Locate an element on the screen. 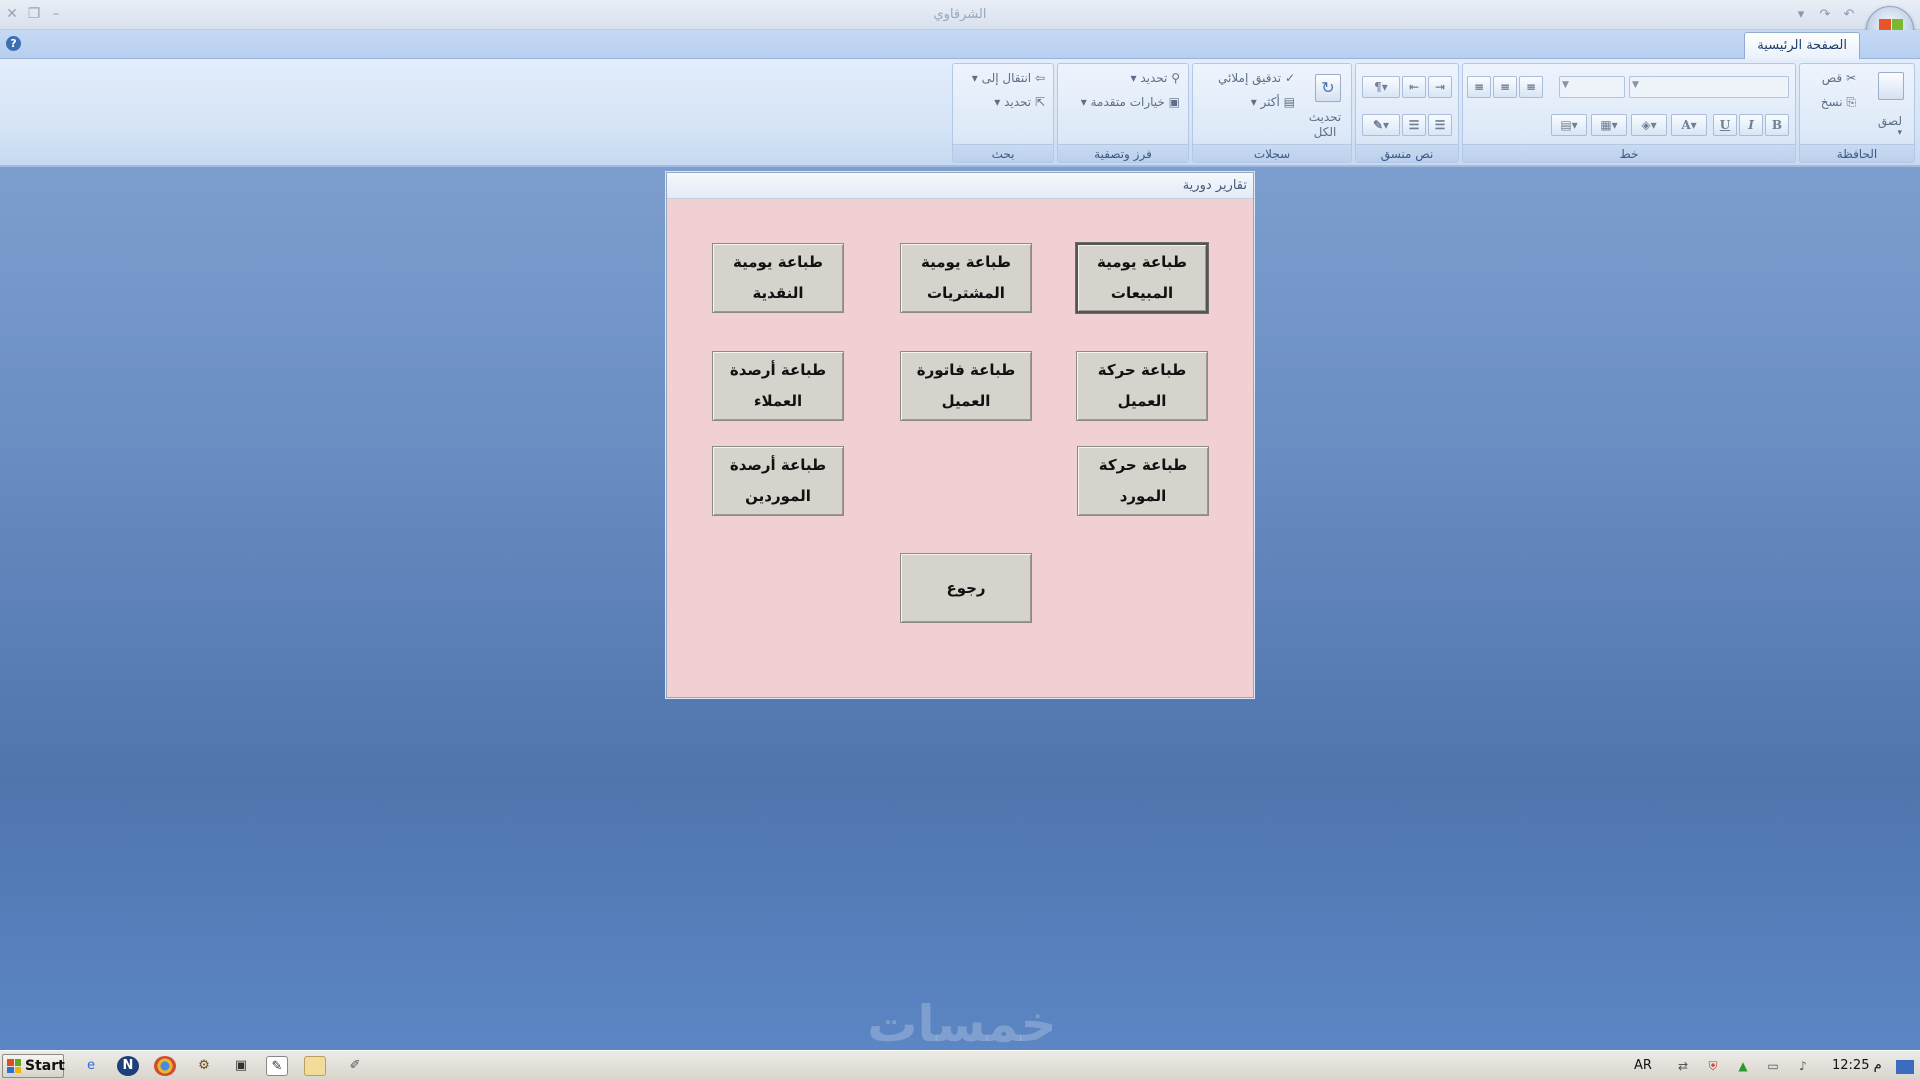  selection-label: تحديد is located at coordinates (1154, 78).